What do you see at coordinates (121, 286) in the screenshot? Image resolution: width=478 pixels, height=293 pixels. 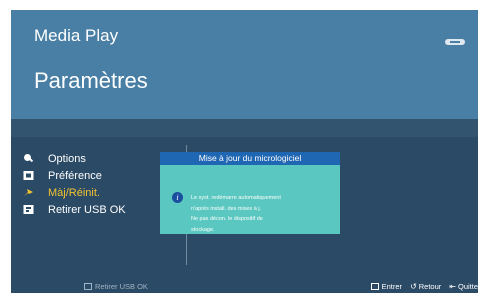 I see `footer-left-label: Retirer USB OK` at bounding box center [121, 286].